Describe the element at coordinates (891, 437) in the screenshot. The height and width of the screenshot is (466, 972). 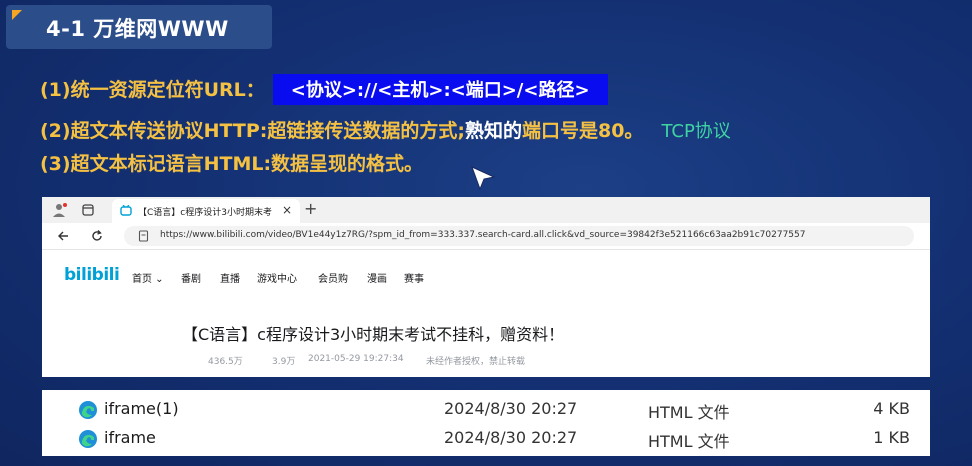
I see `file-size: 1 KB` at that location.